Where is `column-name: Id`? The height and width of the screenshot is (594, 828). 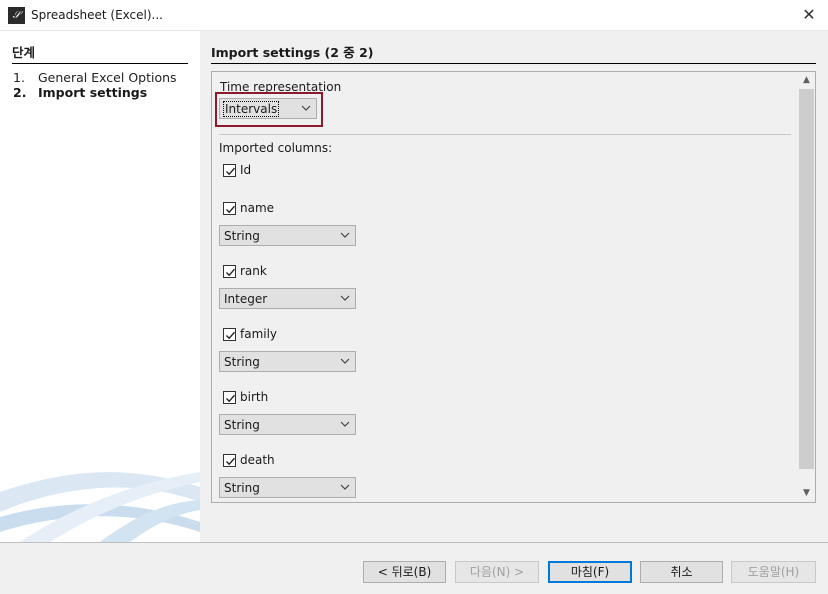 column-name: Id is located at coordinates (246, 170).